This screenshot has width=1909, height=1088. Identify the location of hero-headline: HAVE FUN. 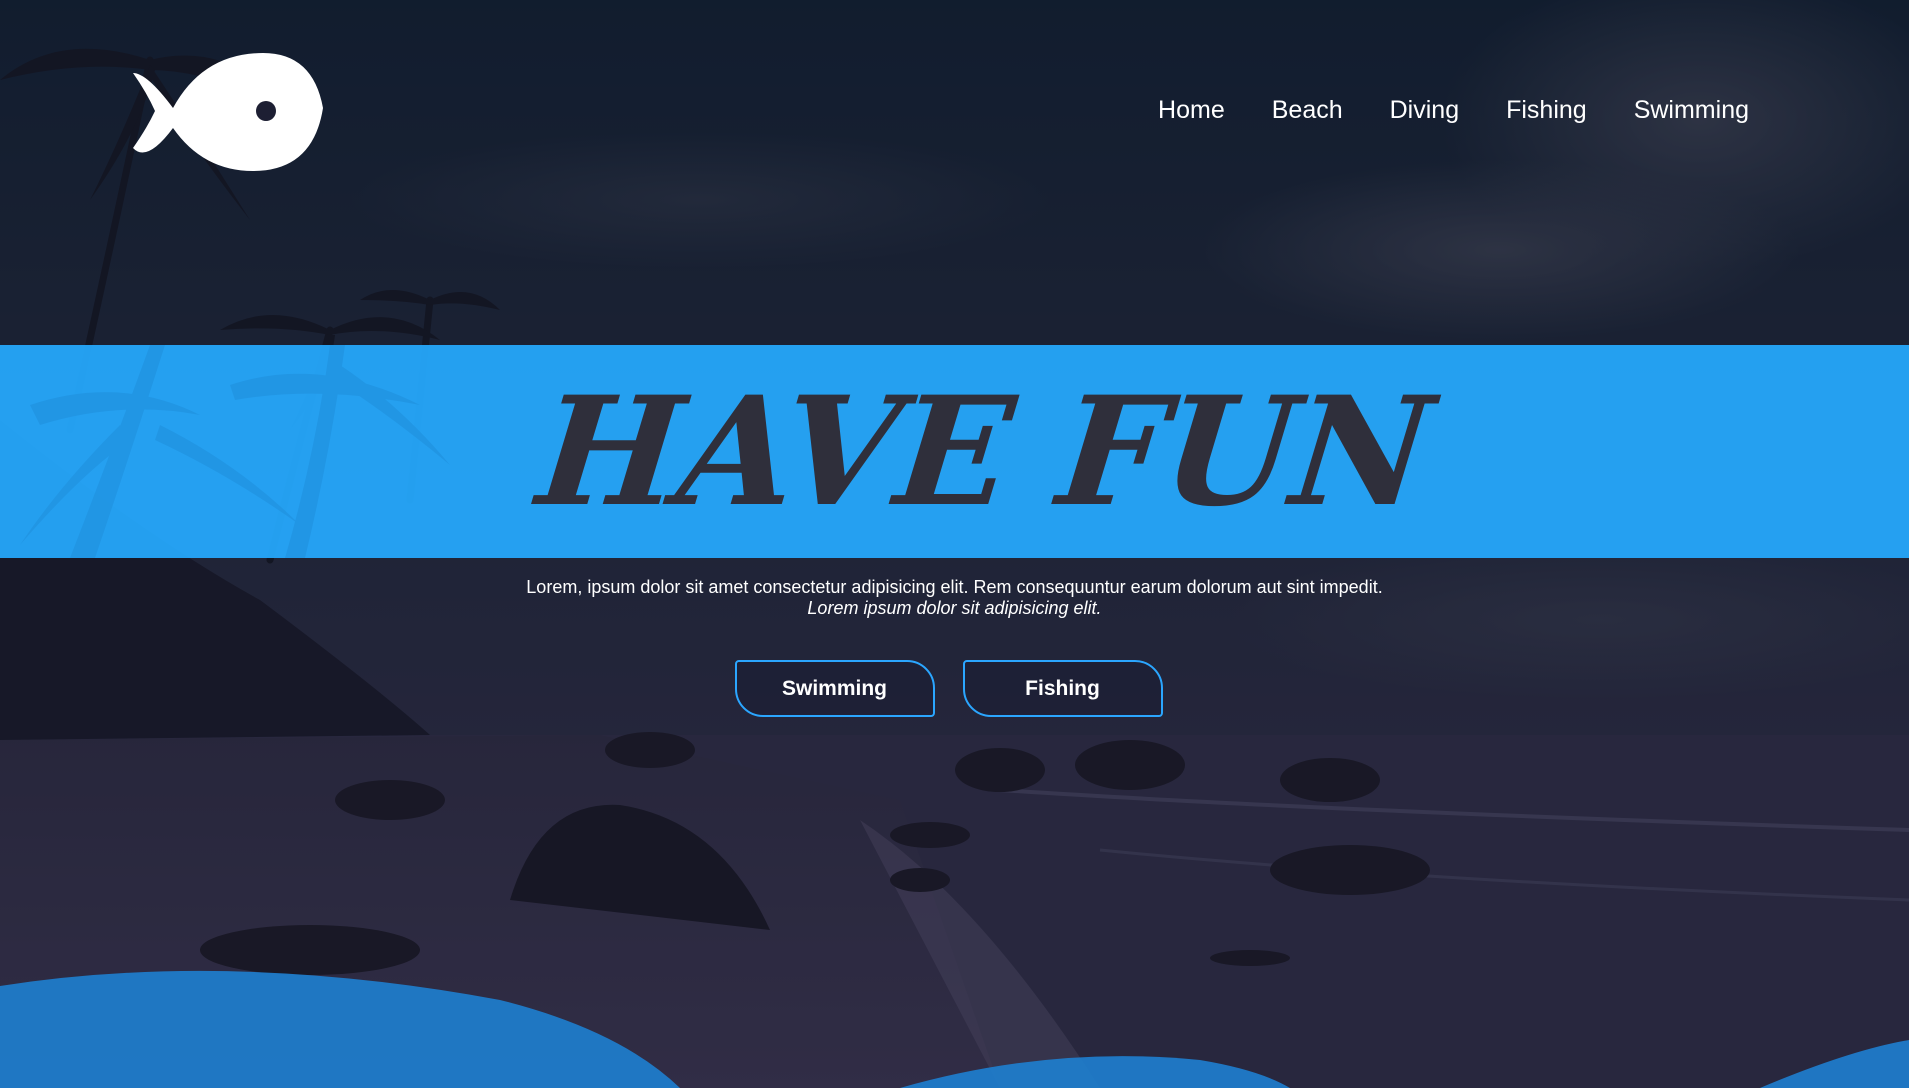
(984, 451).